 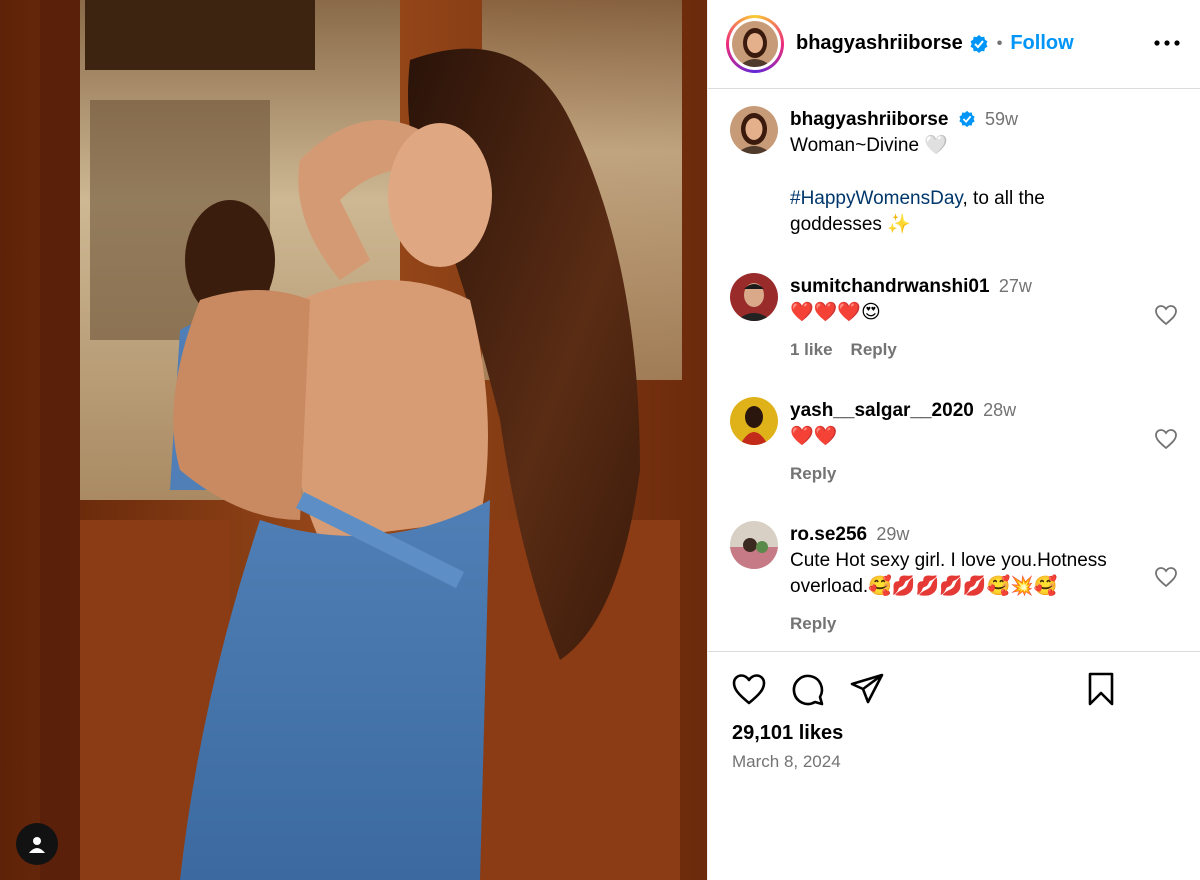 I want to click on author-username: bhagyashriiborse, so click(x=879, y=43).